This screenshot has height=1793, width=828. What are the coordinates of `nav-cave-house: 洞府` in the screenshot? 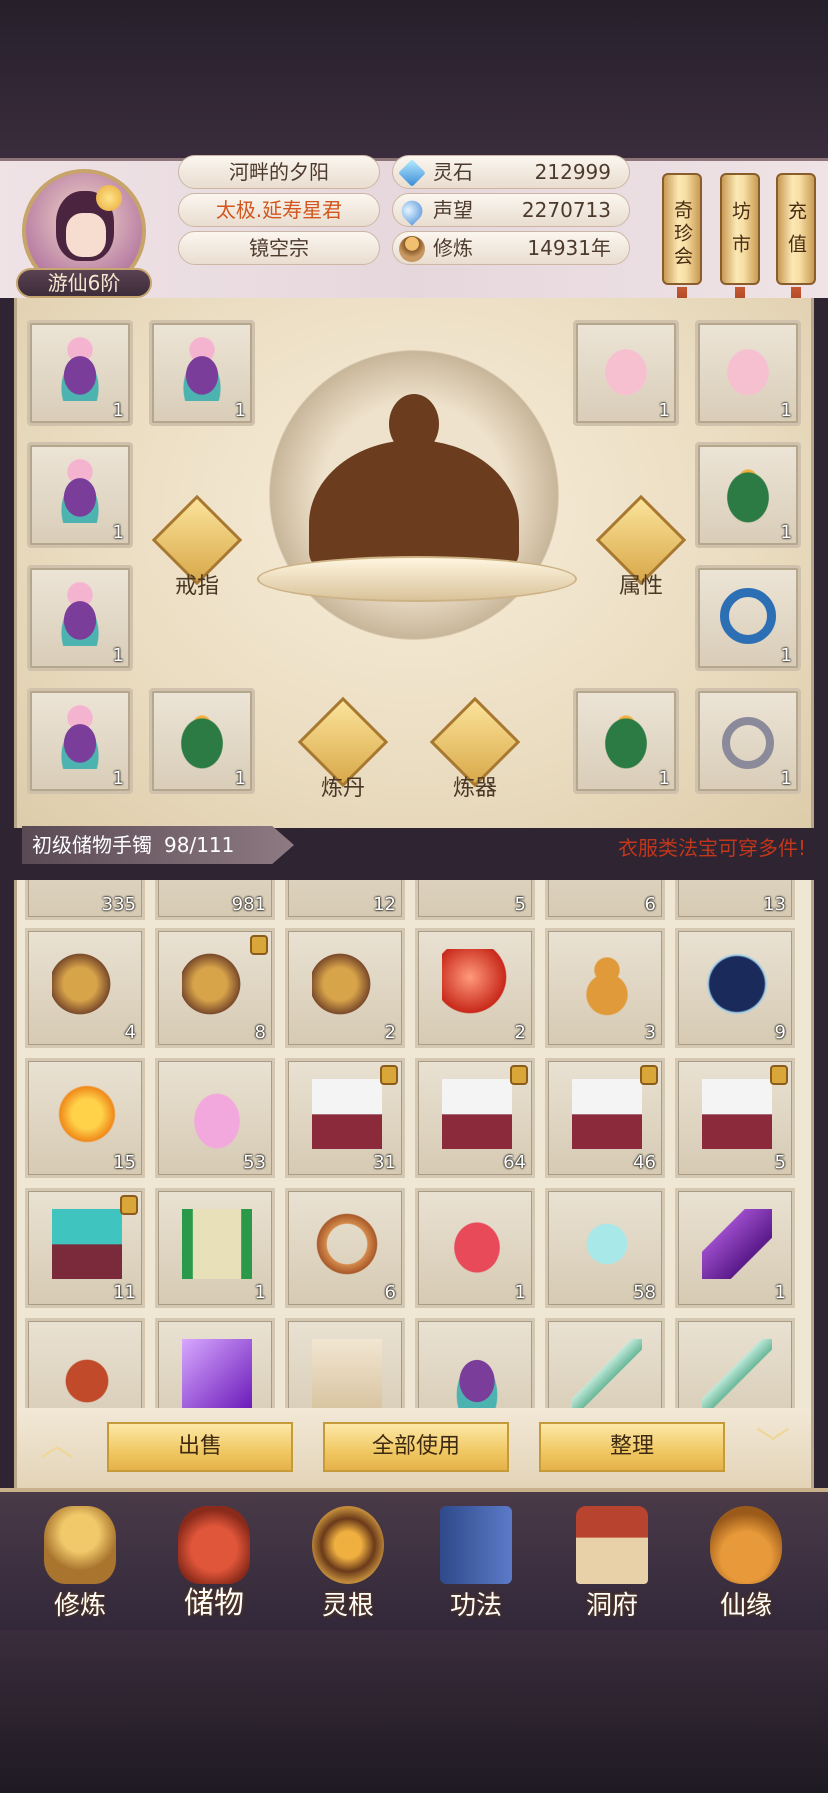 It's located at (612, 1565).